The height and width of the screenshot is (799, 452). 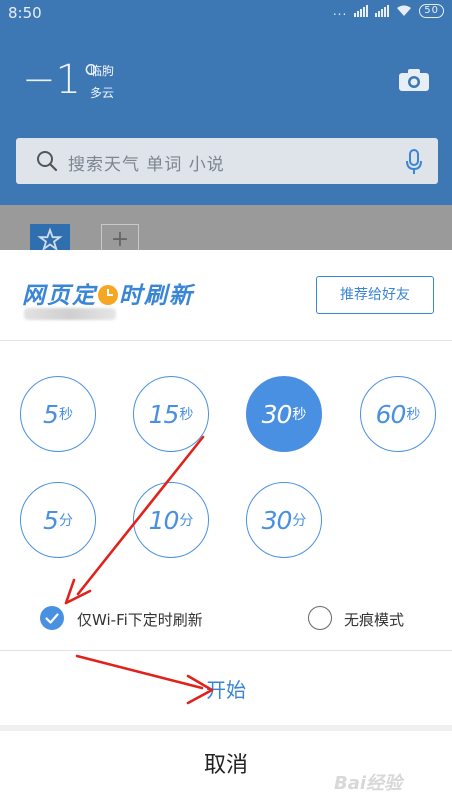 I want to click on annotation-arrow-to-start, so click(x=139, y=672).